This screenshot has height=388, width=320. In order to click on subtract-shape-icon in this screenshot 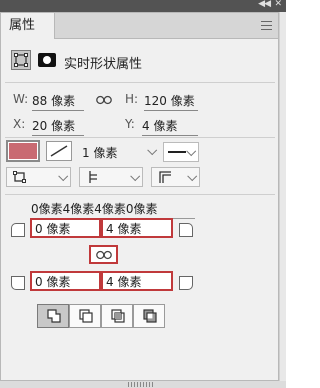, I will do `click(86, 316)`.